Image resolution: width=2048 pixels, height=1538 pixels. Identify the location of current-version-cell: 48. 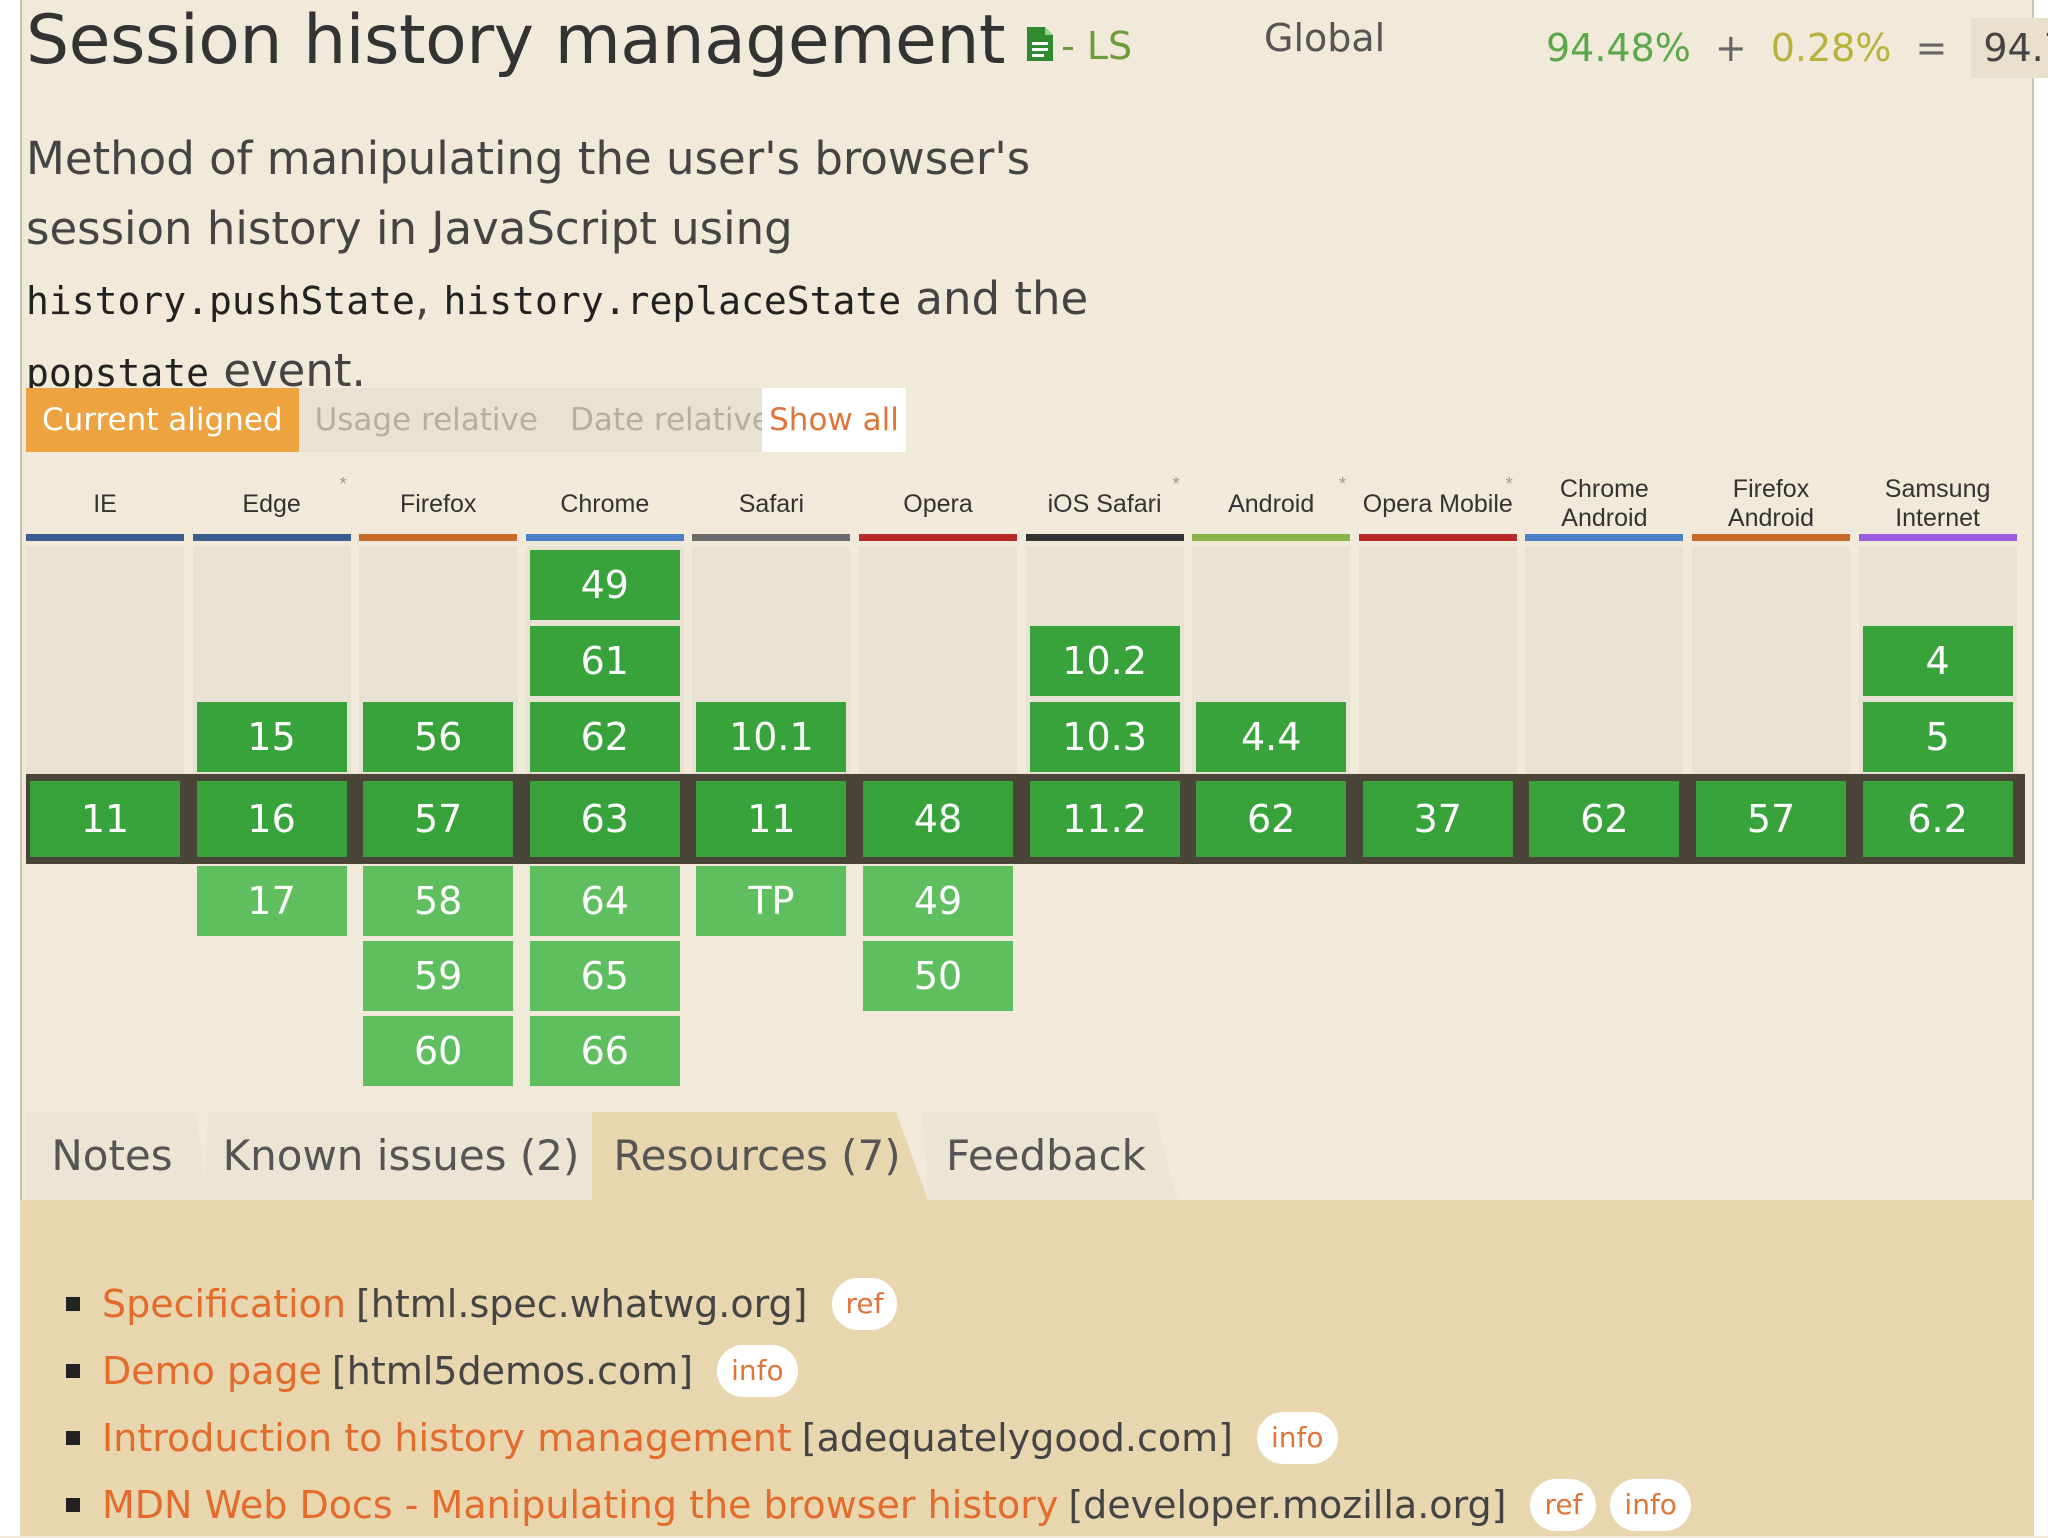
(938, 819).